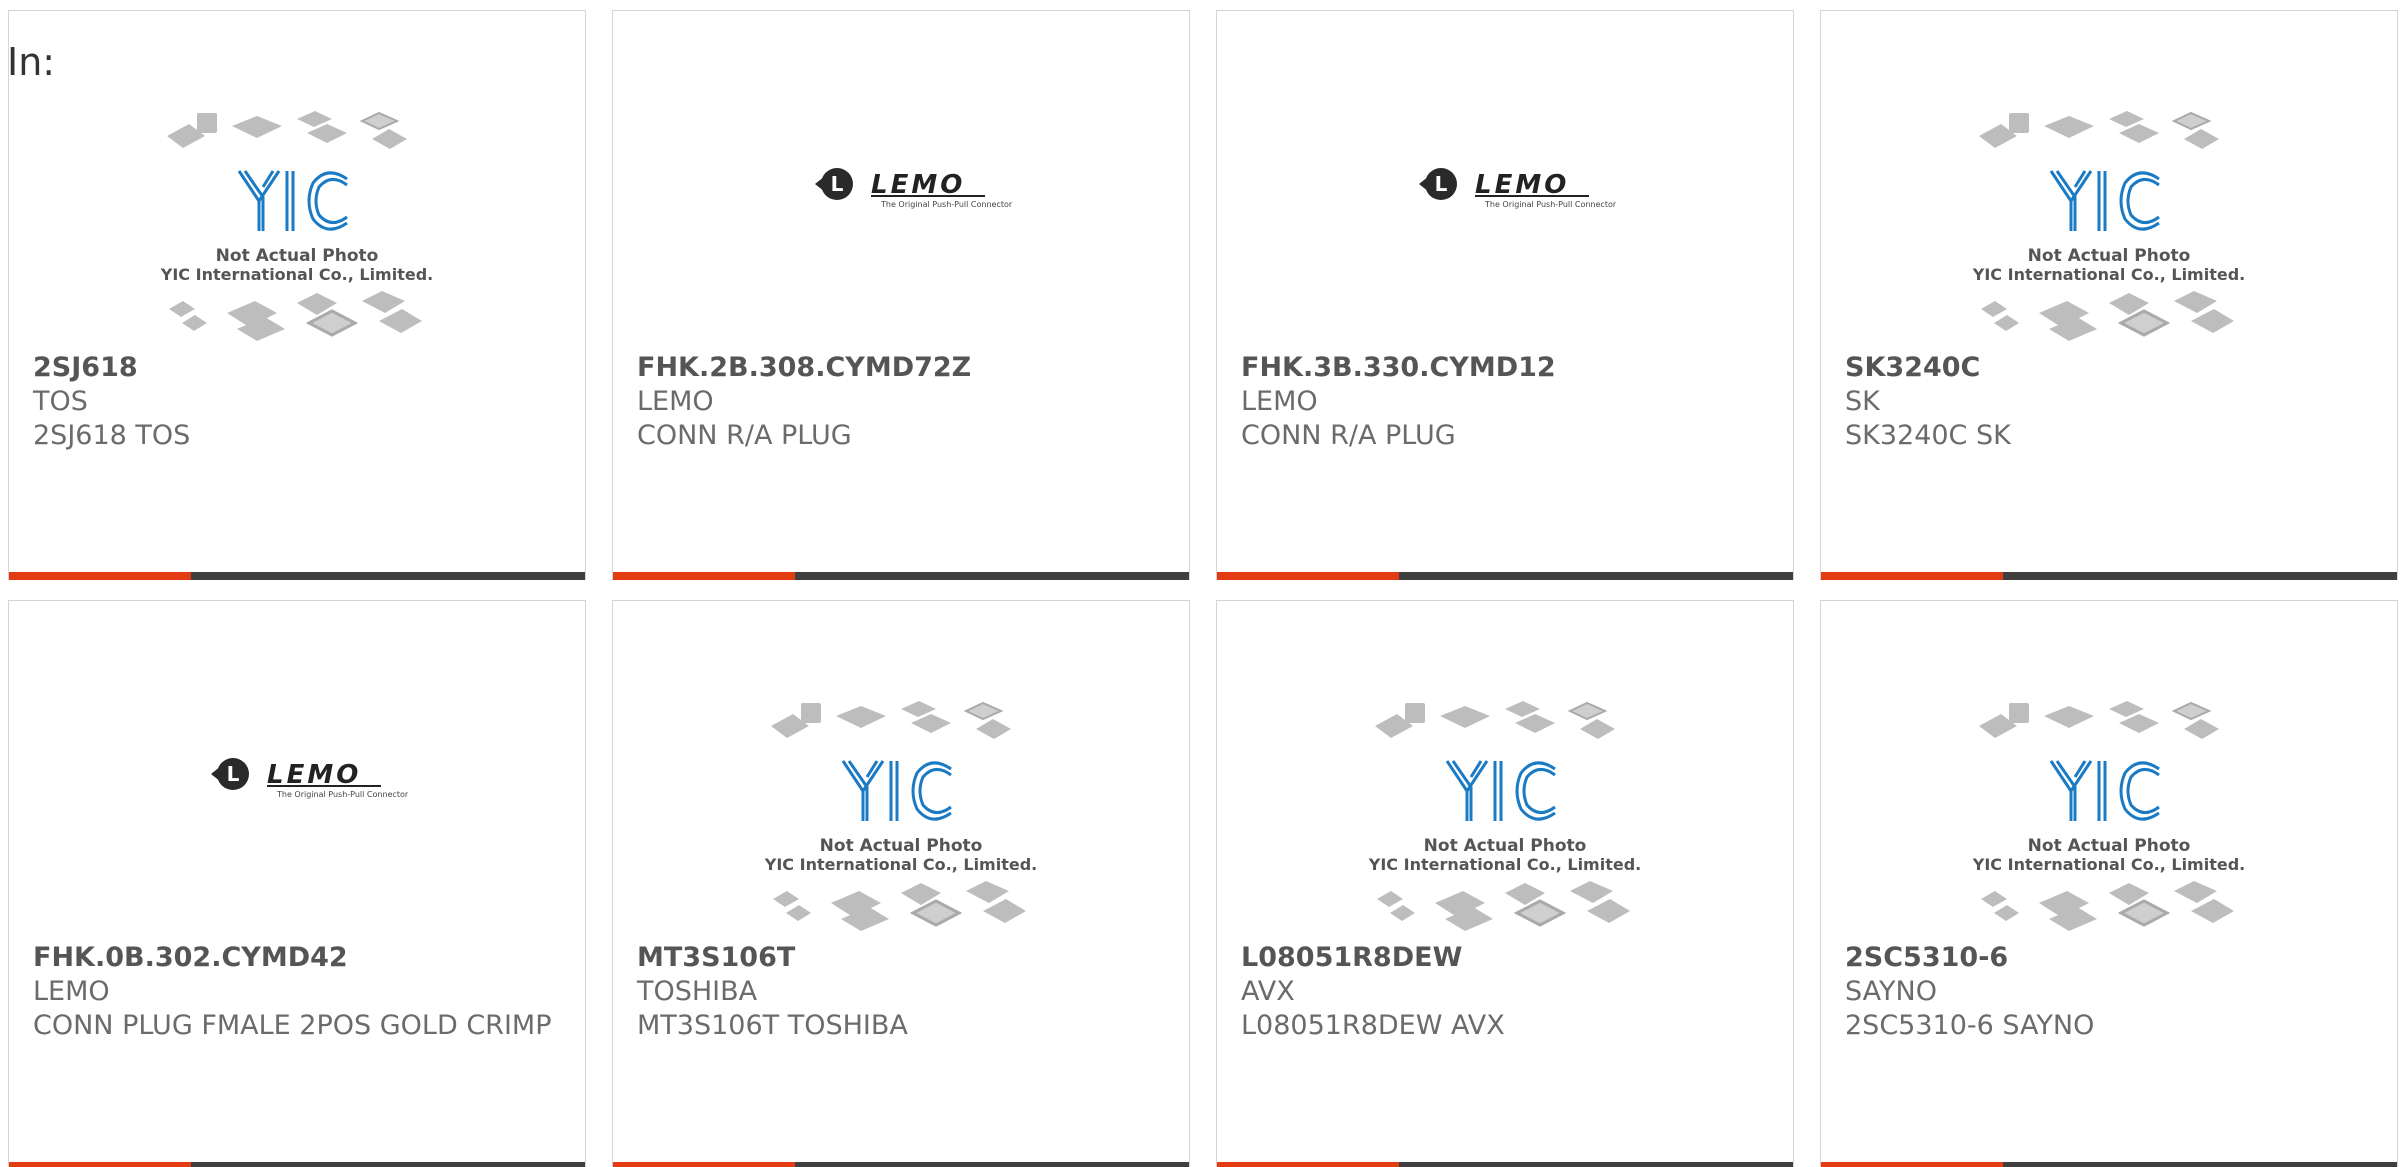 The height and width of the screenshot is (1167, 2400). What do you see at coordinates (1891, 991) in the screenshot?
I see `product-manufacturer: SAYNO` at bounding box center [1891, 991].